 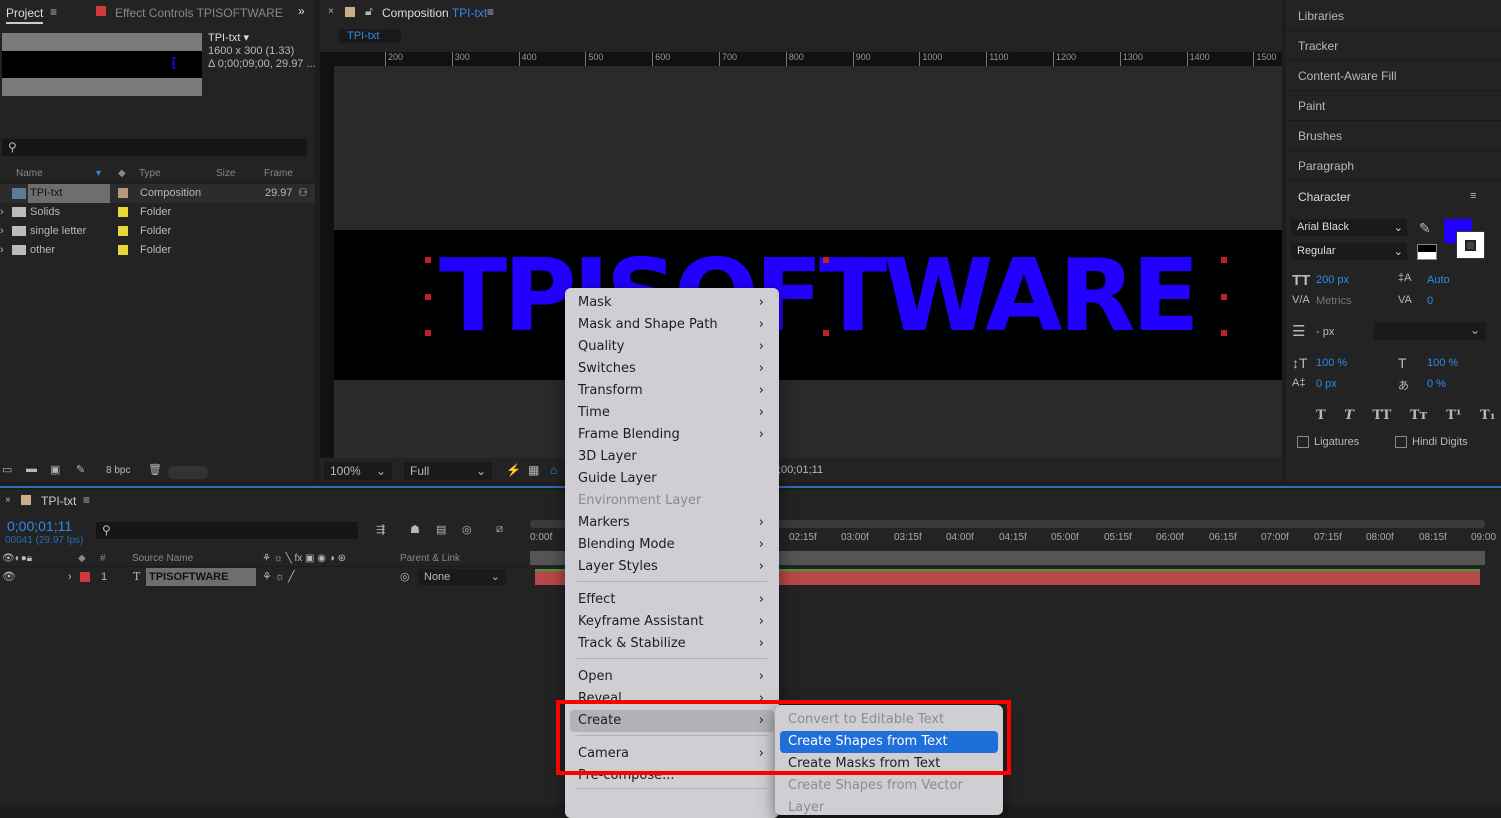 What do you see at coordinates (672, 369) in the screenshot?
I see `menu-item-switches: Switches ›` at bounding box center [672, 369].